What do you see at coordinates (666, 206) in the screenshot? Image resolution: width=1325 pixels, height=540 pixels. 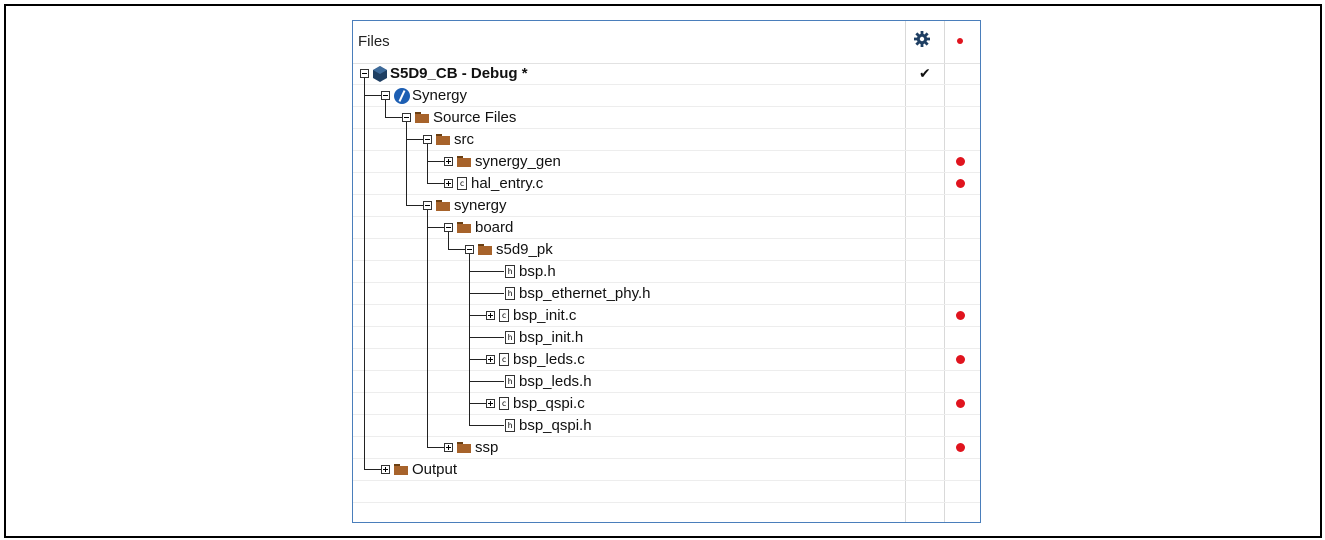 I see `tree-row: synergy` at bounding box center [666, 206].